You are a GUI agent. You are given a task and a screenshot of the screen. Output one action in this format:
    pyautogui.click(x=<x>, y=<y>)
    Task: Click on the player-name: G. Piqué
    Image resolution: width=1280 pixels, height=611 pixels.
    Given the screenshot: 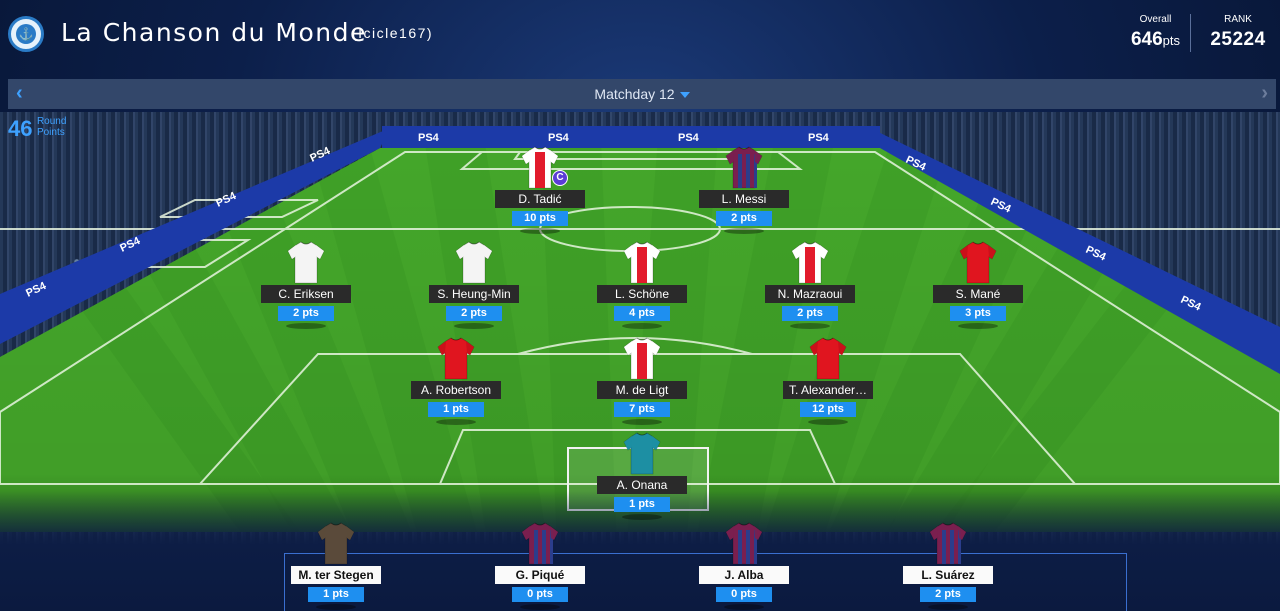 What is the action you would take?
    pyautogui.click(x=540, y=575)
    